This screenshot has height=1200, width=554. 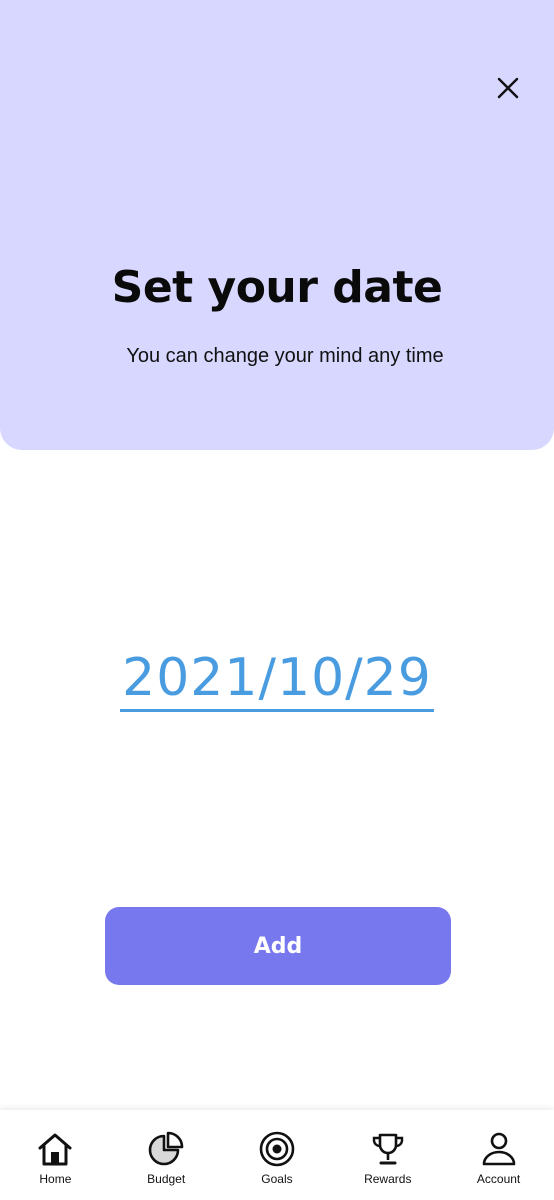 I want to click on page-title: Set your date, so click(x=277, y=287).